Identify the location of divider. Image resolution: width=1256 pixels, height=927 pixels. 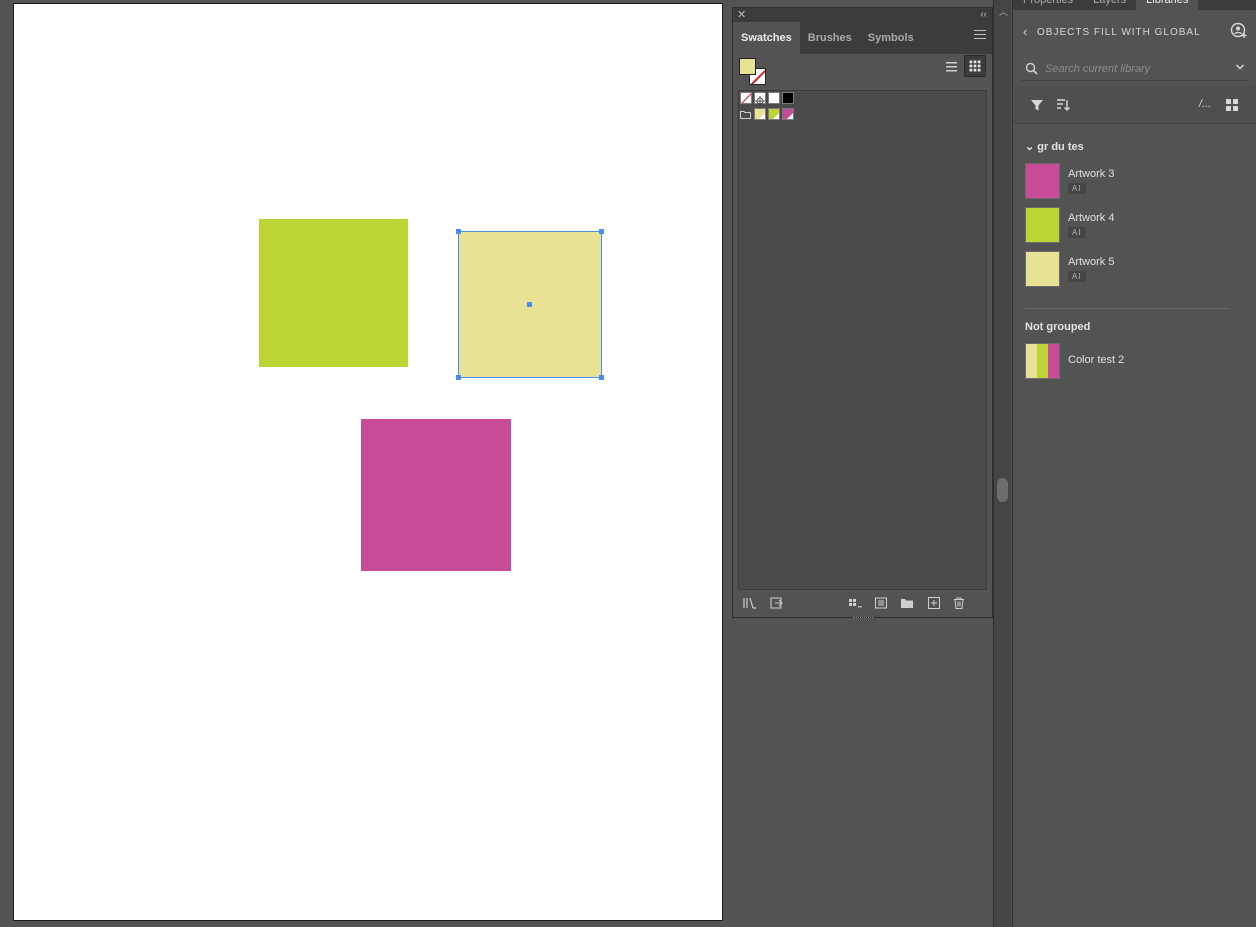
(1127, 308).